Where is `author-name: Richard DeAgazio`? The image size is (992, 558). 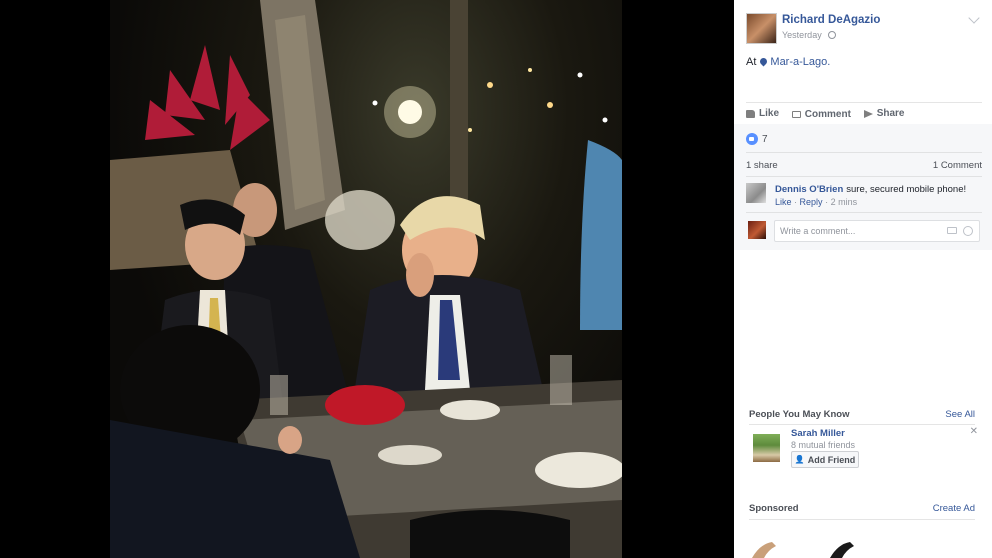
author-name: Richard DeAgazio is located at coordinates (831, 20).